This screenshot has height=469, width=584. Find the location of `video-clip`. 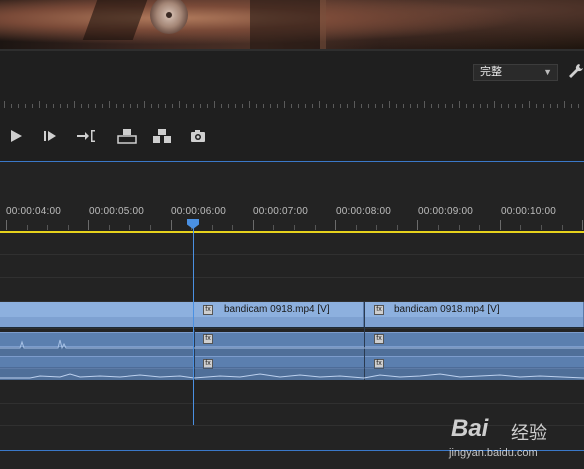

video-clip is located at coordinates (97, 314).